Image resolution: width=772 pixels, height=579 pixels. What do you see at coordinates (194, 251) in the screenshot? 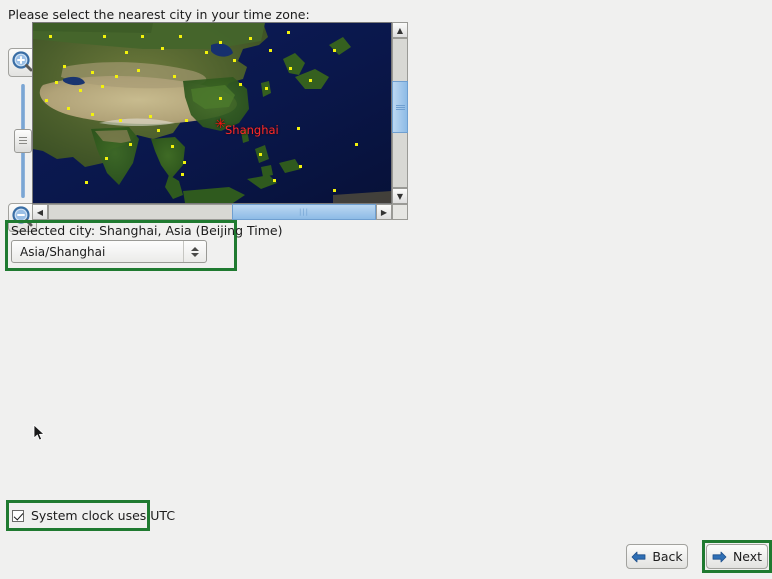
I see `select-chevrons-icon` at bounding box center [194, 251].